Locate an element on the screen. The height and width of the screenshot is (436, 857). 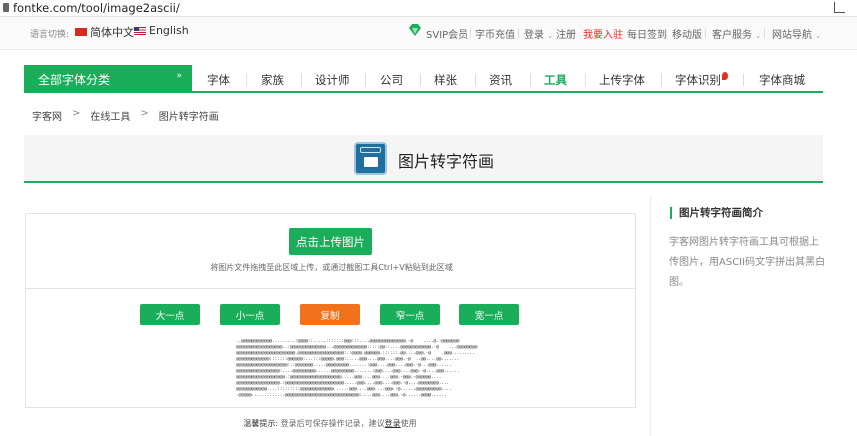
nav-item-font-recognition: 字体识别 is located at coordinates (701, 80).